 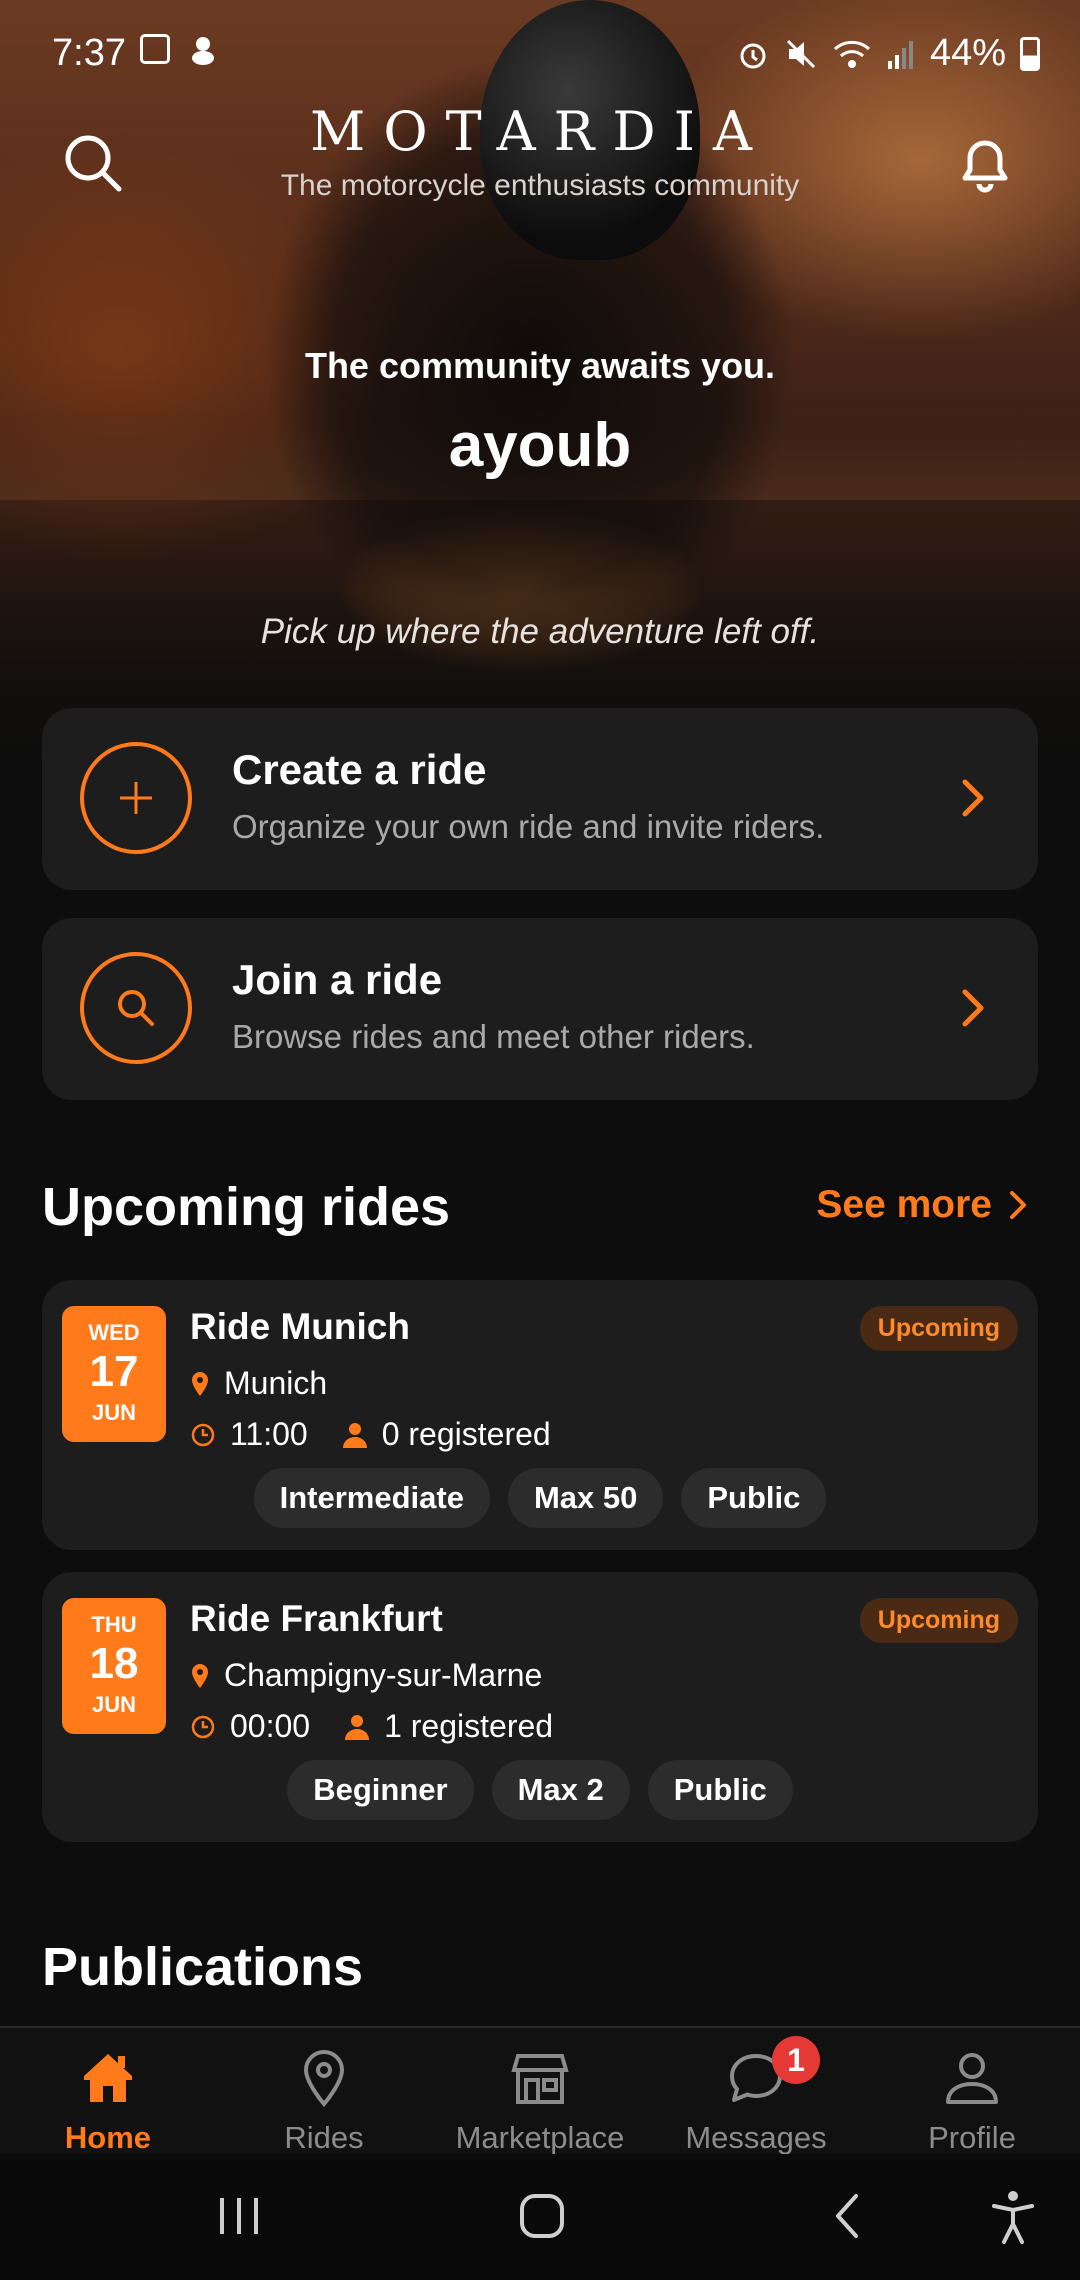 I want to click on status-bar: 7:37 44%, so click(x=540, y=50).